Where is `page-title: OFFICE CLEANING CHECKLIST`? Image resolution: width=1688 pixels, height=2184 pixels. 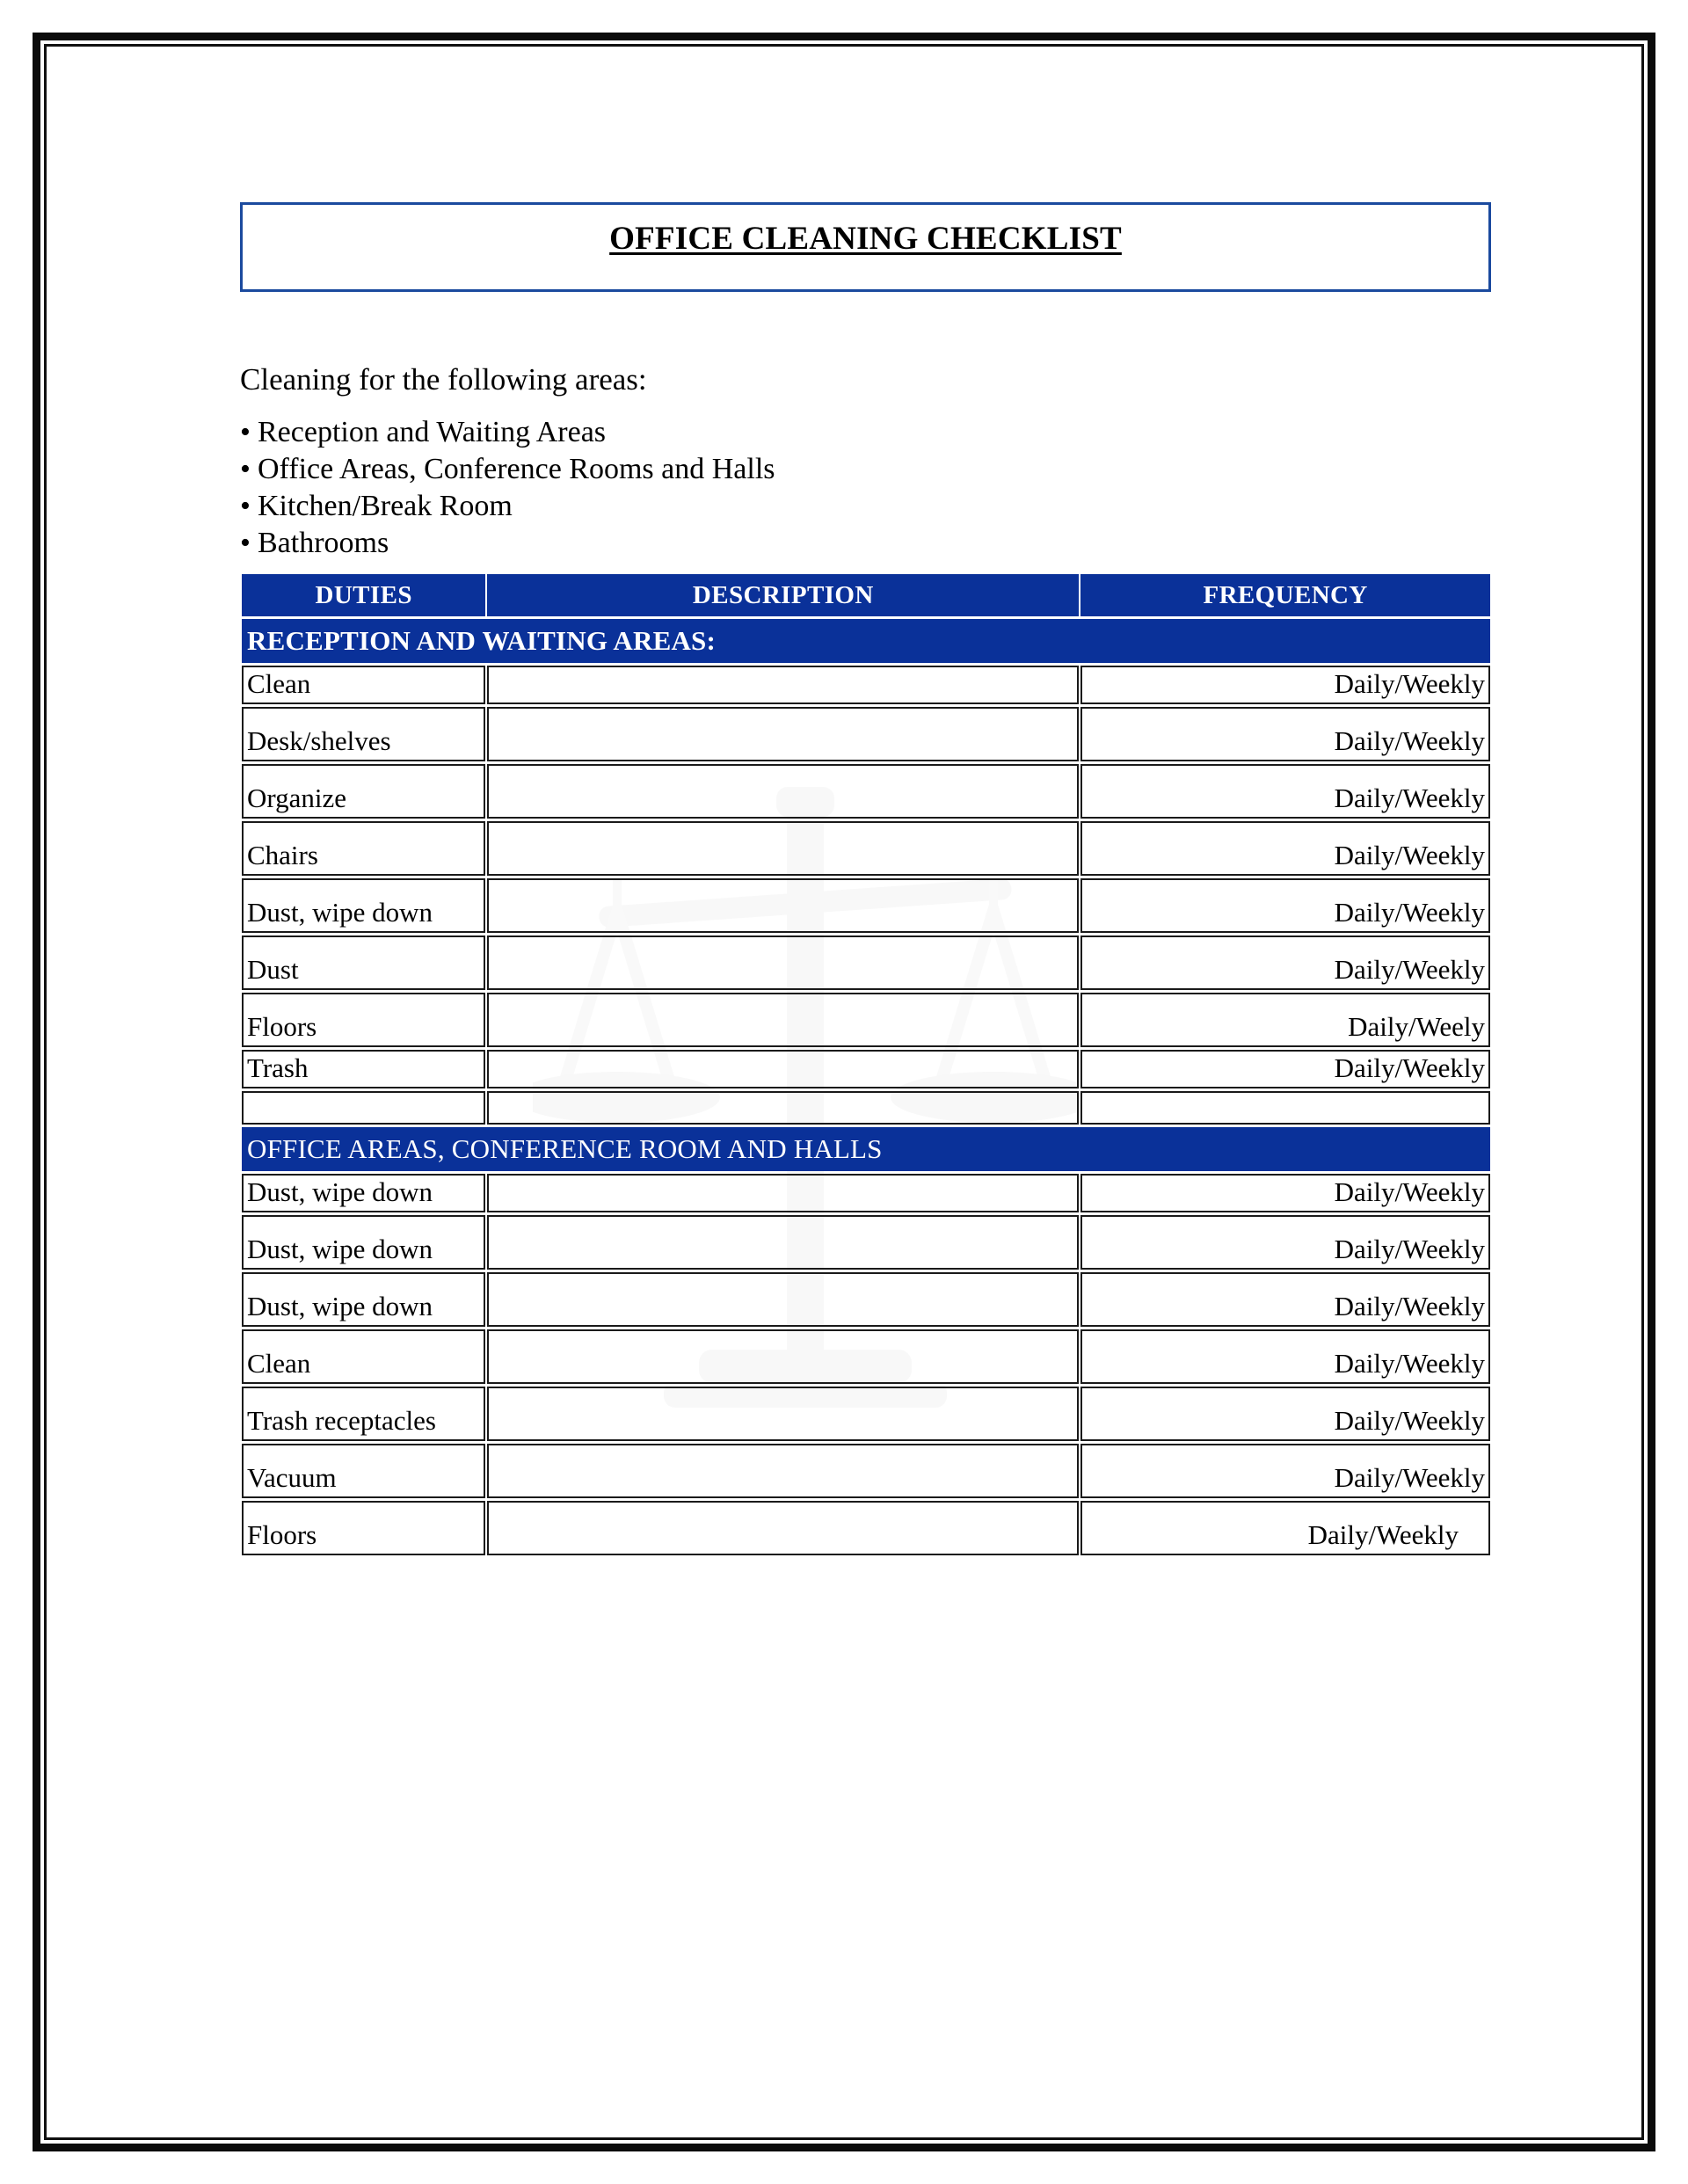
page-title: OFFICE CLEANING CHECKLIST is located at coordinates (865, 239).